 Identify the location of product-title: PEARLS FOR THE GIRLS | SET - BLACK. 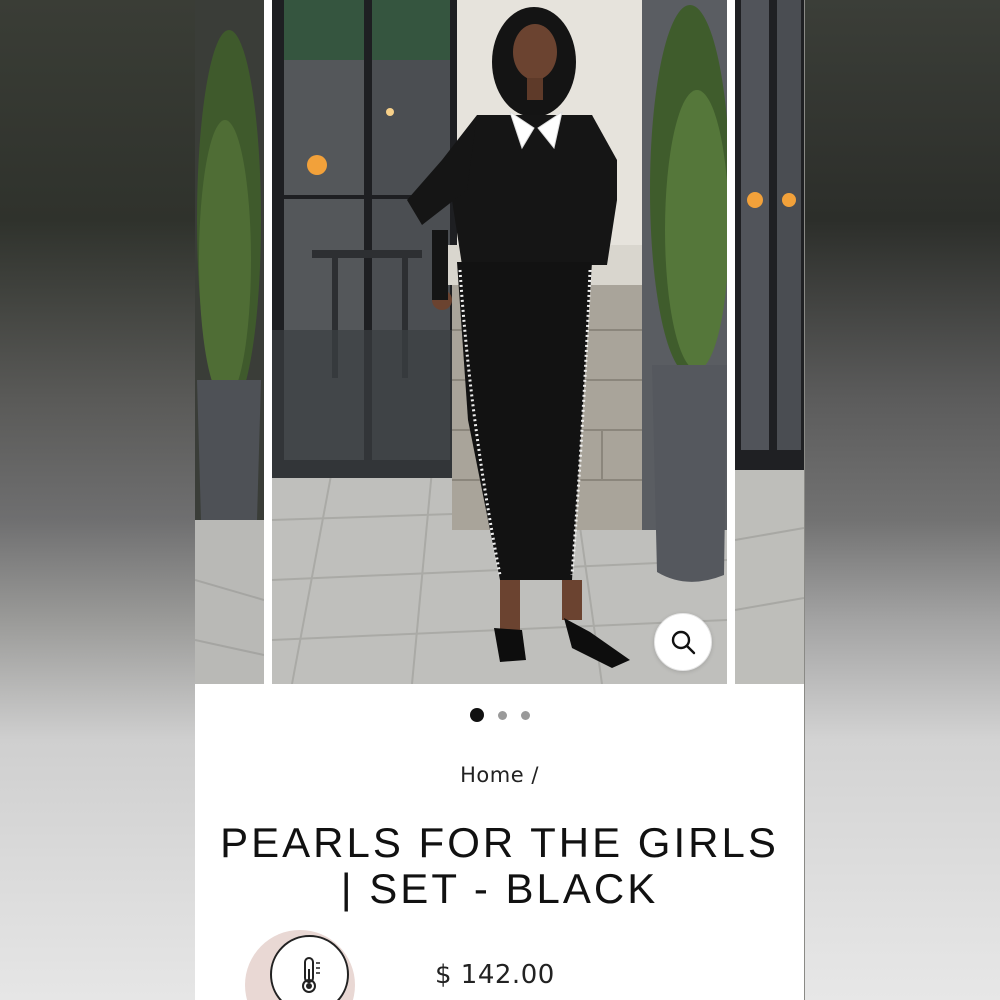
(499, 865).